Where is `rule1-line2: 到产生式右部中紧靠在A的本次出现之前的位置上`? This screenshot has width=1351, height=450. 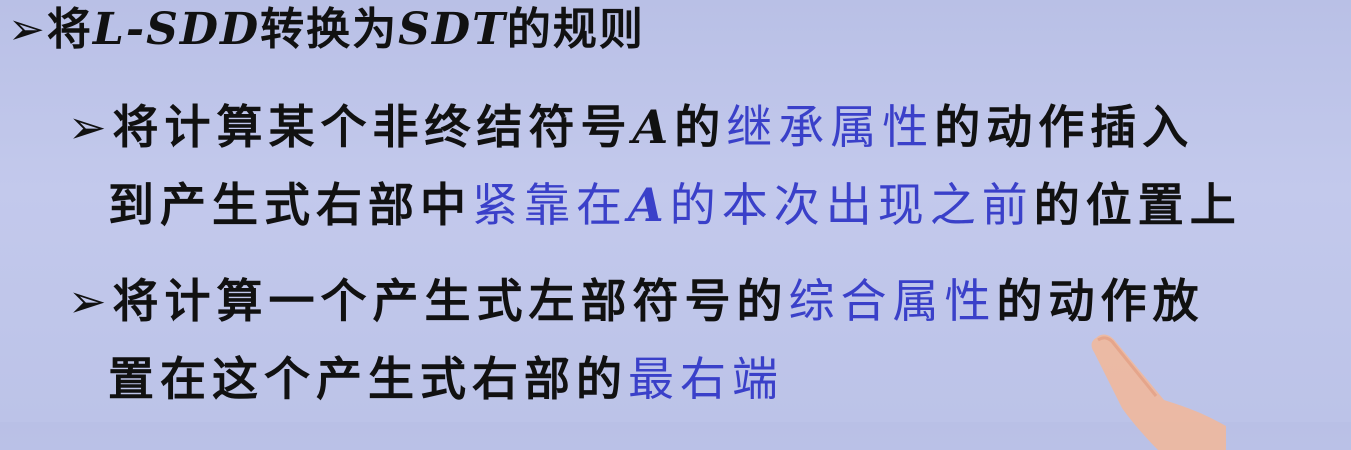
rule1-line2: 到产生式右部中紧靠在A的本次出现之前的位置上 is located at coordinates (675, 205).